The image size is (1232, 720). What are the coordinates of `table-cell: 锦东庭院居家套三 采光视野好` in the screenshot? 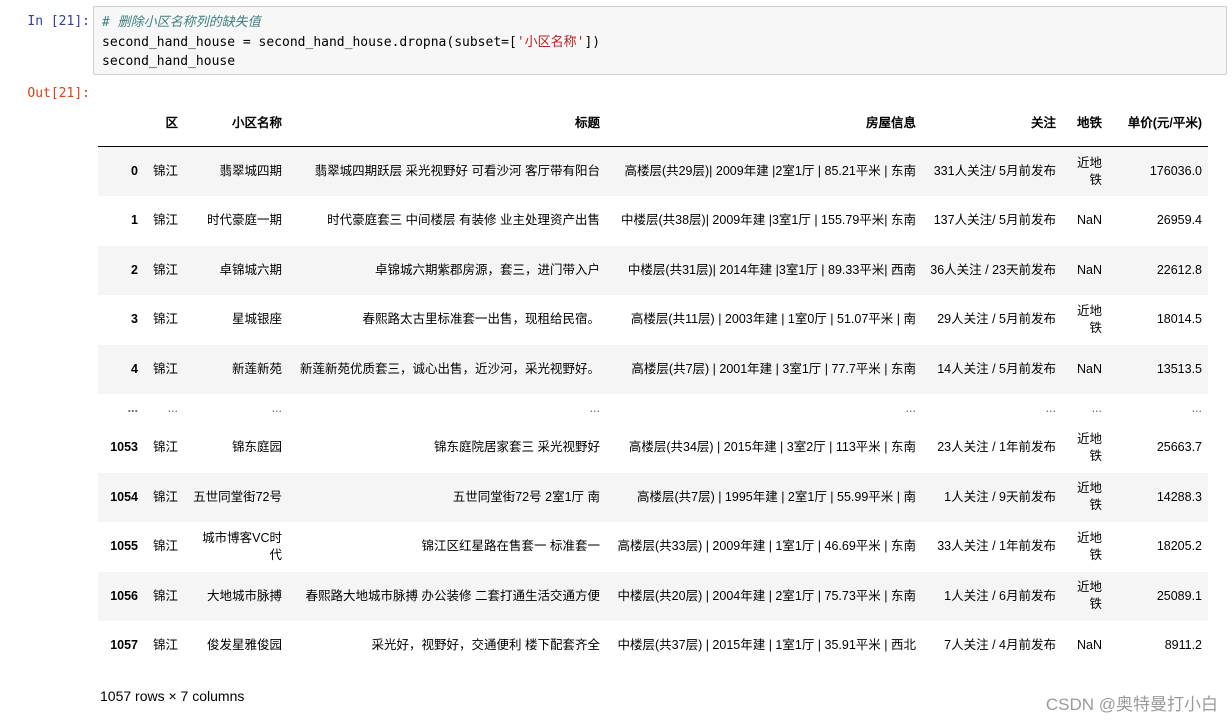 It's located at (517, 447).